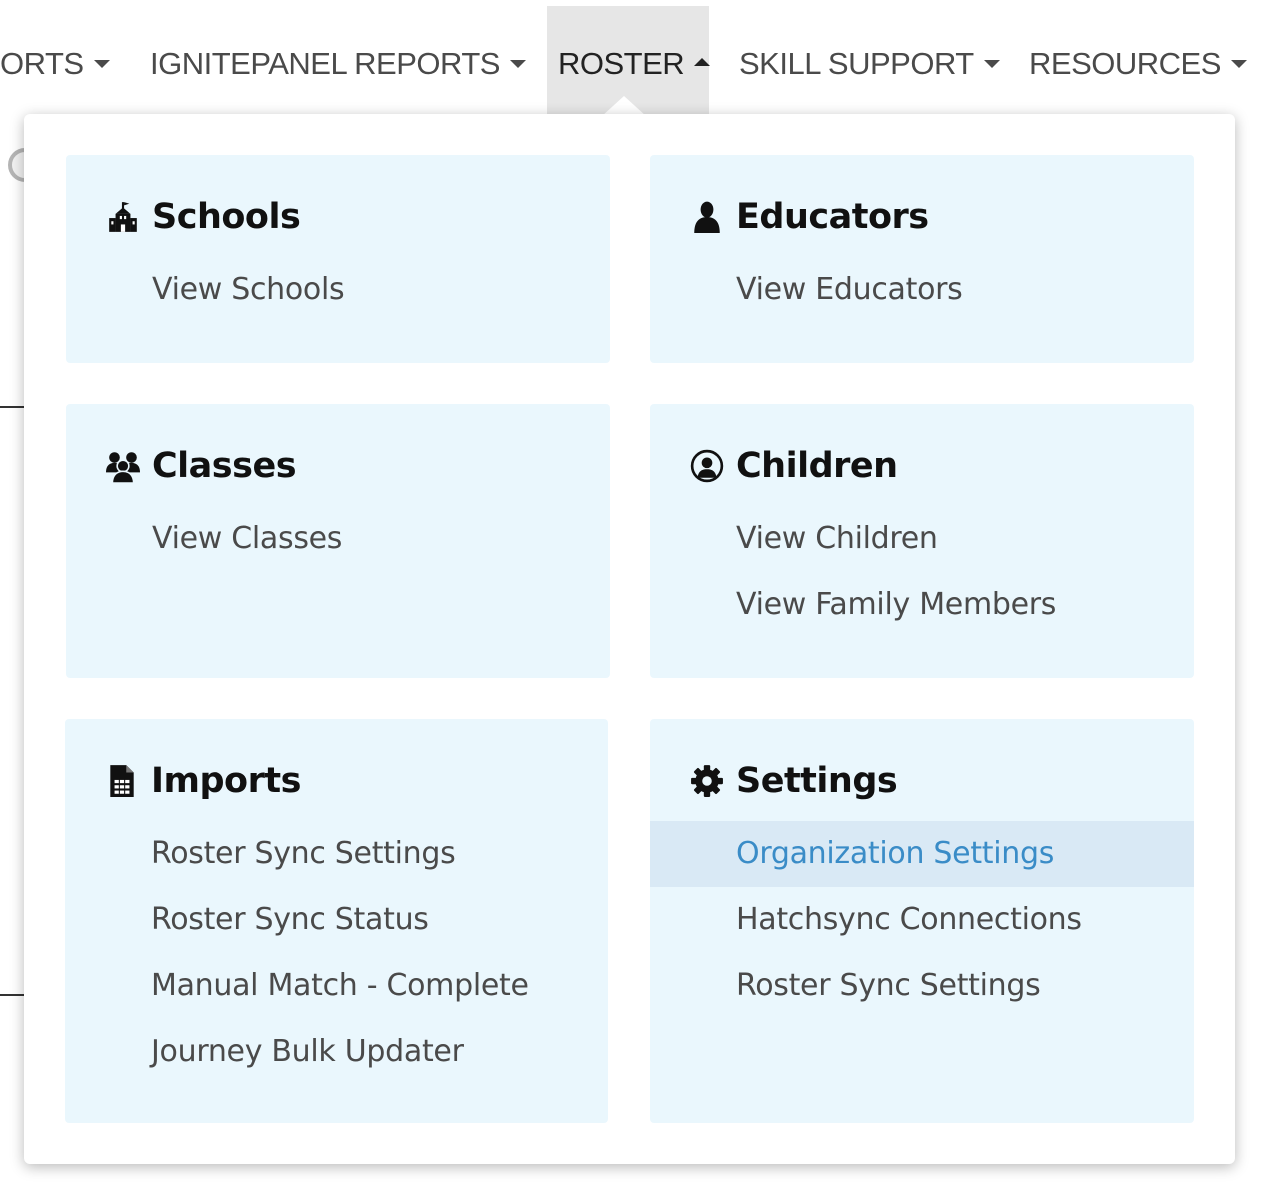 This screenshot has height=1192, width=1262. What do you see at coordinates (42, 63) in the screenshot?
I see `nav-item-label: ORTS` at bounding box center [42, 63].